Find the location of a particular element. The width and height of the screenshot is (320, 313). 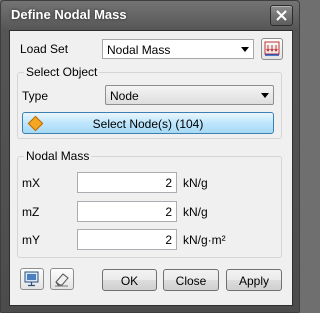

select-nodes-button: Select Node(s) (104) is located at coordinates (148, 123).